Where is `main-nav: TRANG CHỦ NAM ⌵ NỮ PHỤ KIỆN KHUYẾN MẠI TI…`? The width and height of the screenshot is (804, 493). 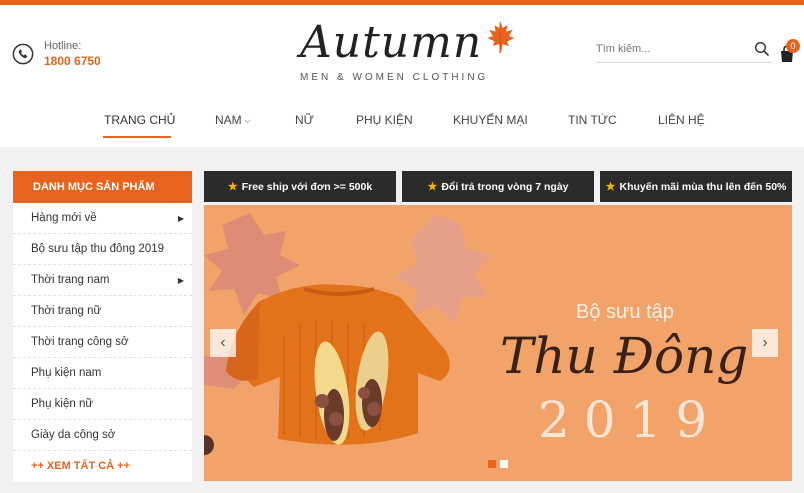 main-nav: TRANG CHỦ NAM ⌵ NỮ PHỤ KIỆN KHUYẾN MẠI TI… is located at coordinates (402, 125).